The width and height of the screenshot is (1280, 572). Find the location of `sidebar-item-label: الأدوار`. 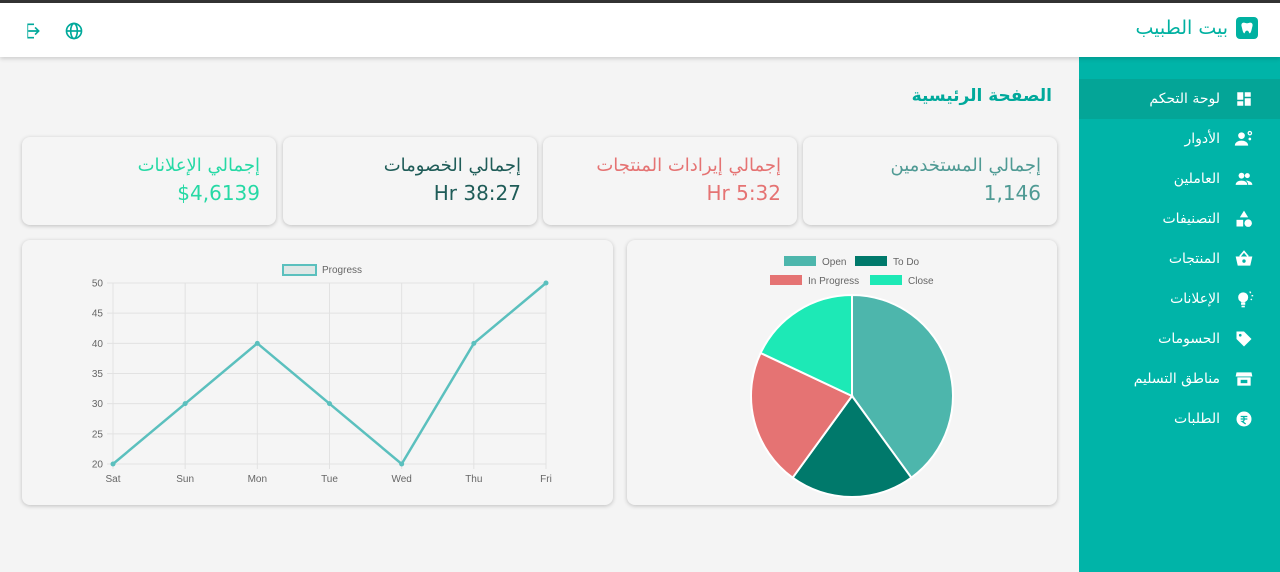

sidebar-item-label: الأدوار is located at coordinates (1202, 139).